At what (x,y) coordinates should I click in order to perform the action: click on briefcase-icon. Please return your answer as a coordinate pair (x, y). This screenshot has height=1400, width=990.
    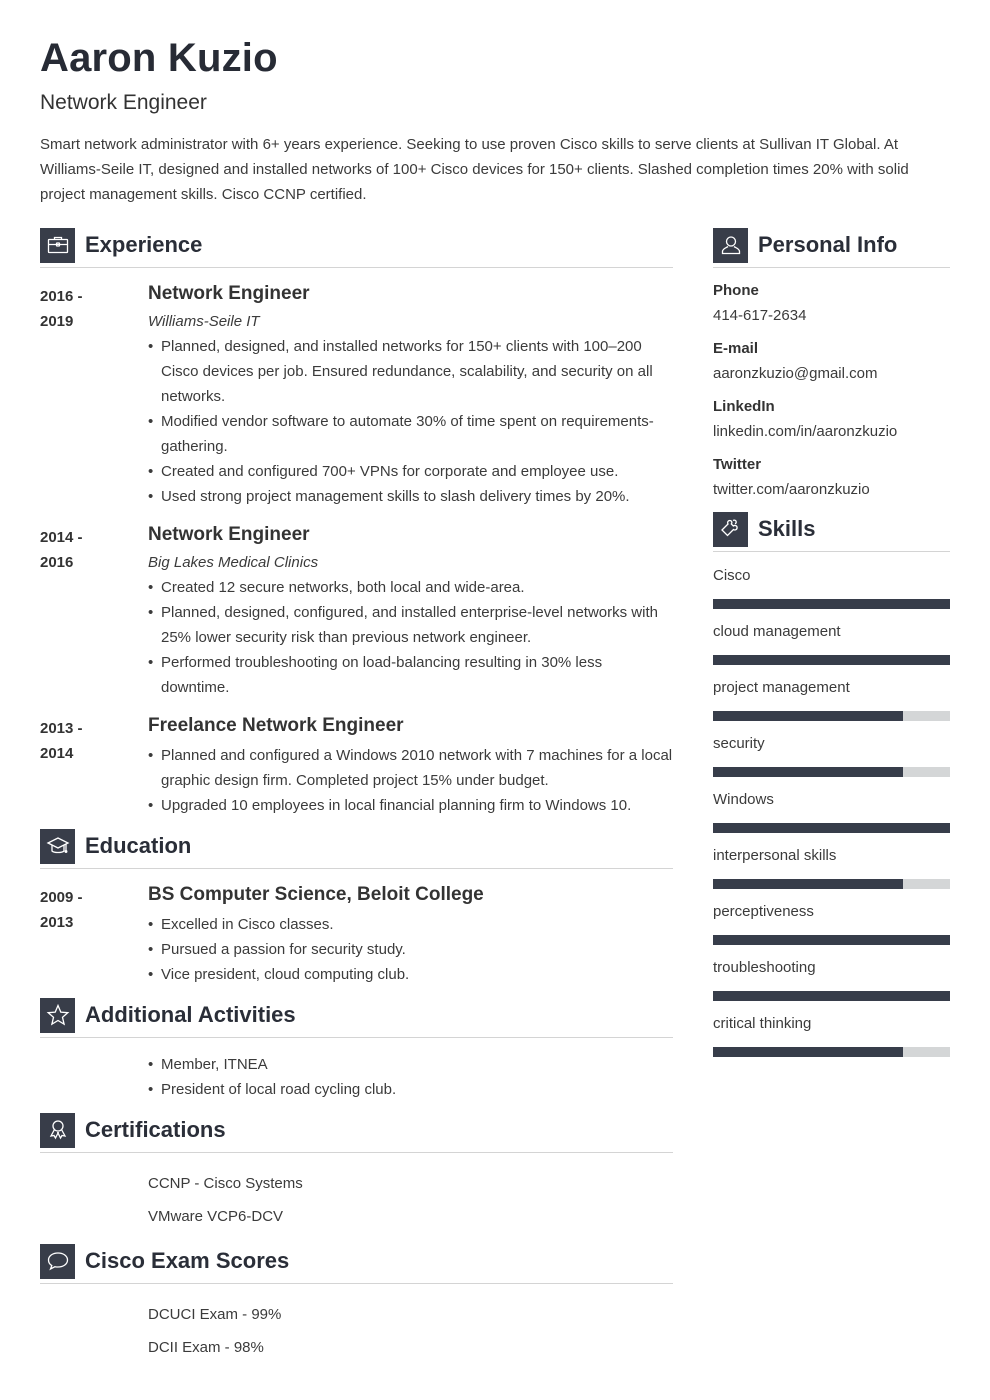
    Looking at the image, I should click on (57, 245).